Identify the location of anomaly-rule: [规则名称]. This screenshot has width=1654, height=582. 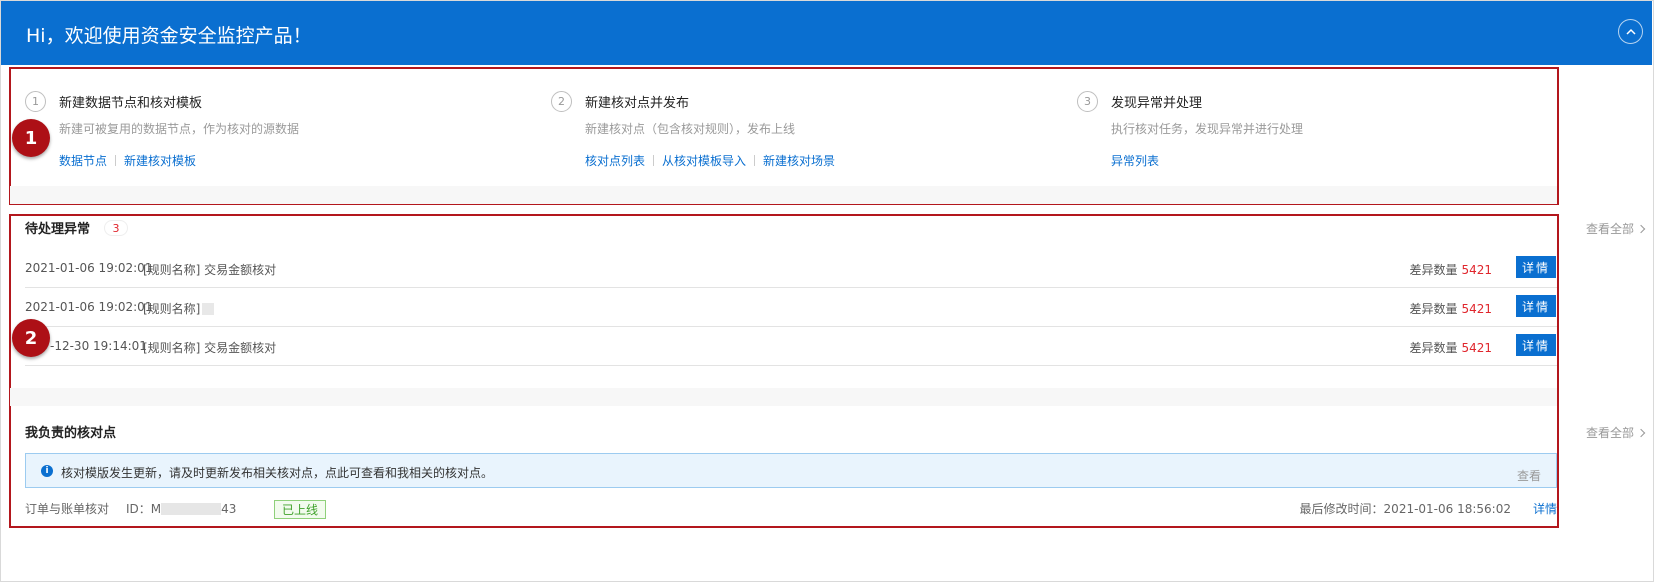
(179, 308).